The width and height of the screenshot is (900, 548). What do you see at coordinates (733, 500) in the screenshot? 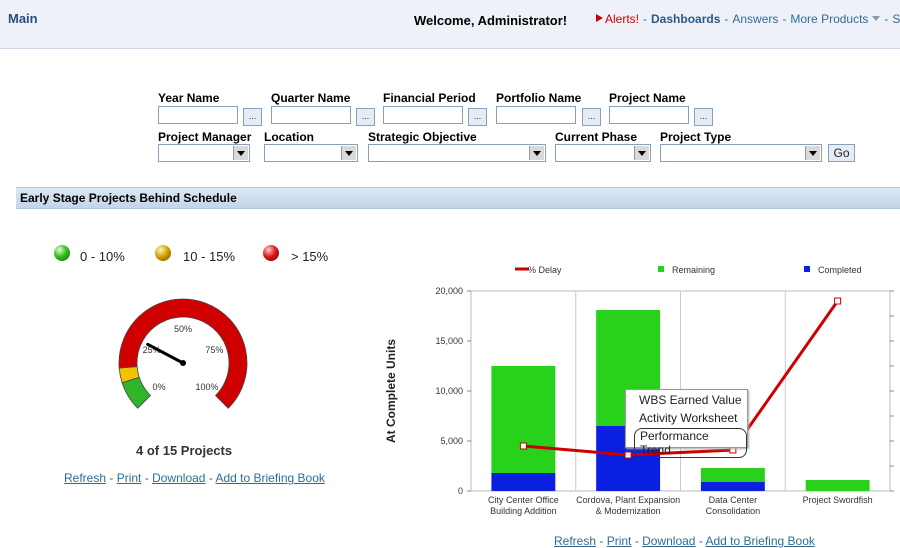
I see `x-tick-label: Data Center` at bounding box center [733, 500].